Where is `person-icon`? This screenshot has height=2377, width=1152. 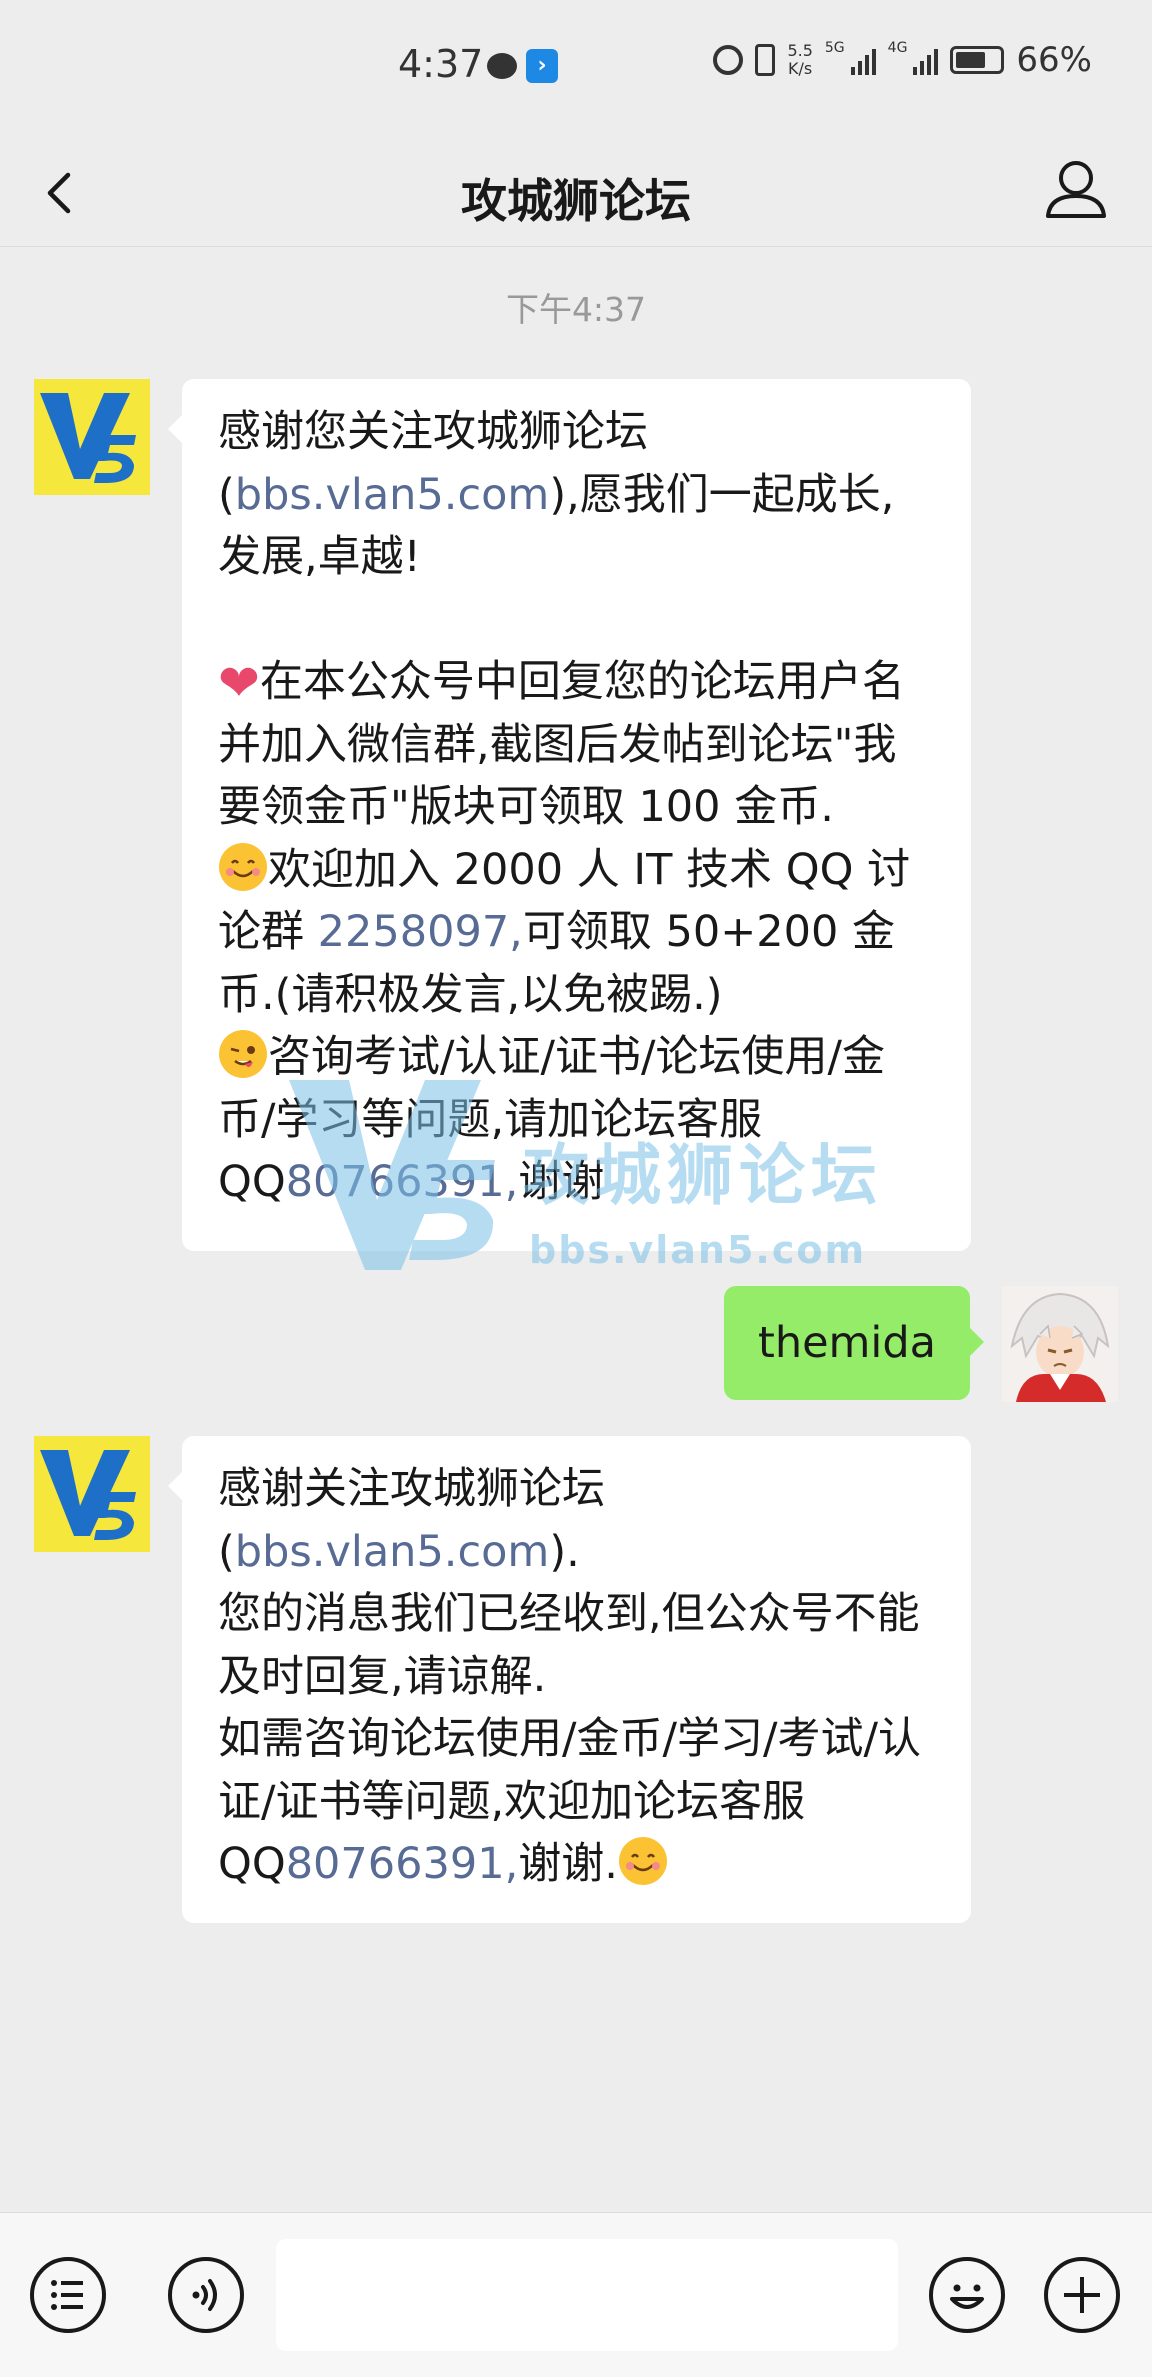 person-icon is located at coordinates (1076, 190).